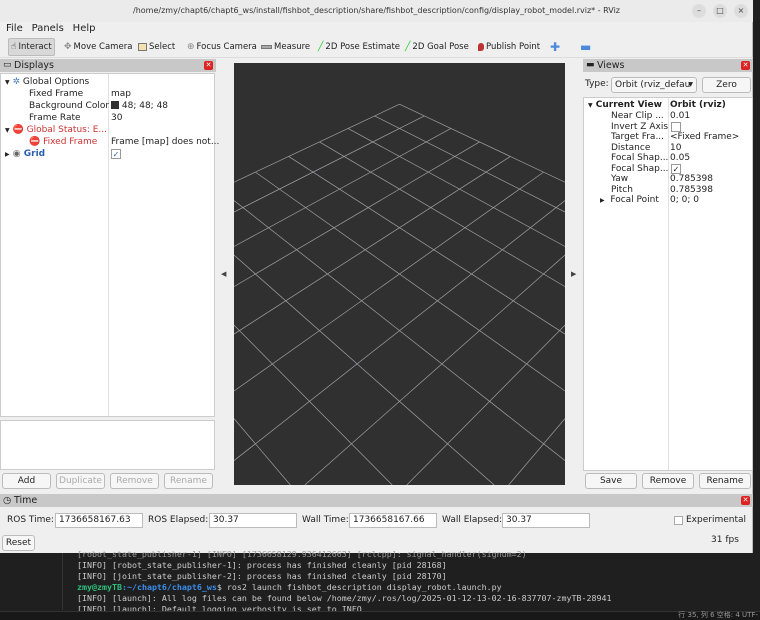  Describe the element at coordinates (145, 106) in the screenshot. I see `color-text: 48; 48; 48` at that location.